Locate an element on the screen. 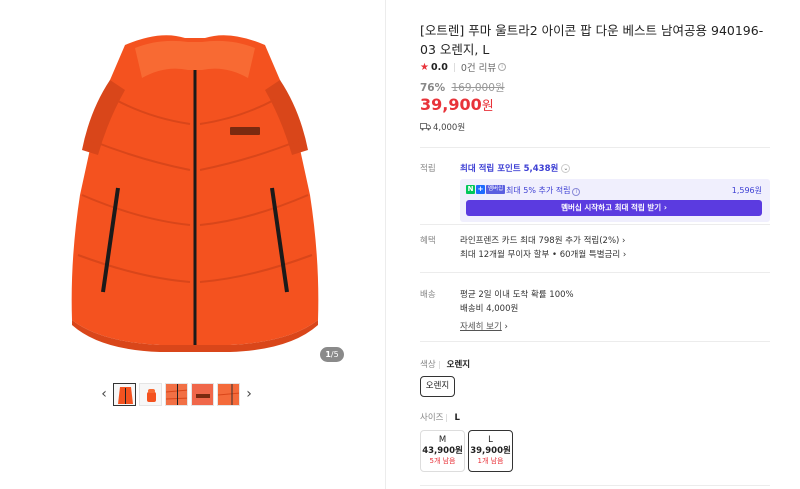 This screenshot has height=489, width=800. gallery-divider is located at coordinates (385, 244).